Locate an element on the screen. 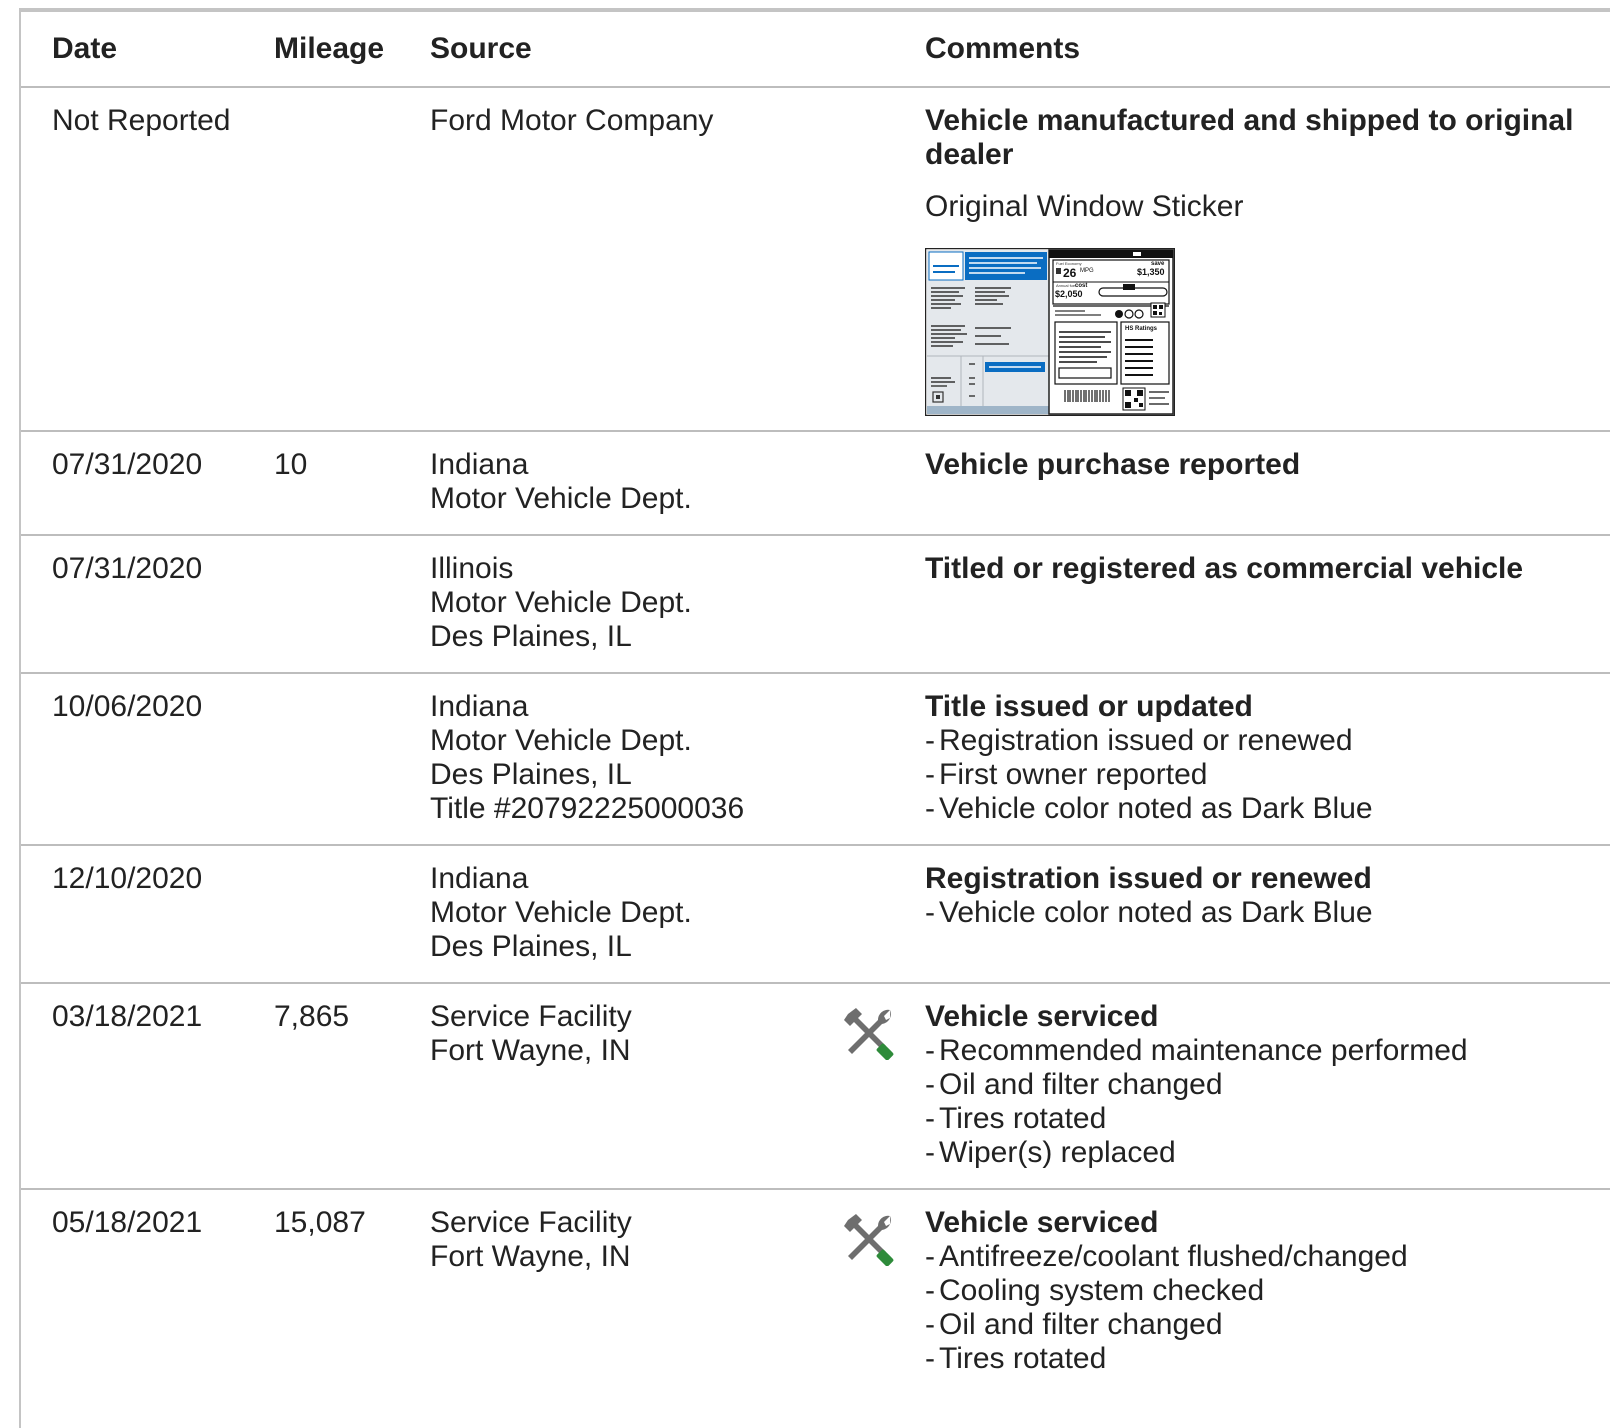 Image resolution: width=1610 pixels, height=1428 pixels. row-source: Ford Motor Company is located at coordinates (603, 259).